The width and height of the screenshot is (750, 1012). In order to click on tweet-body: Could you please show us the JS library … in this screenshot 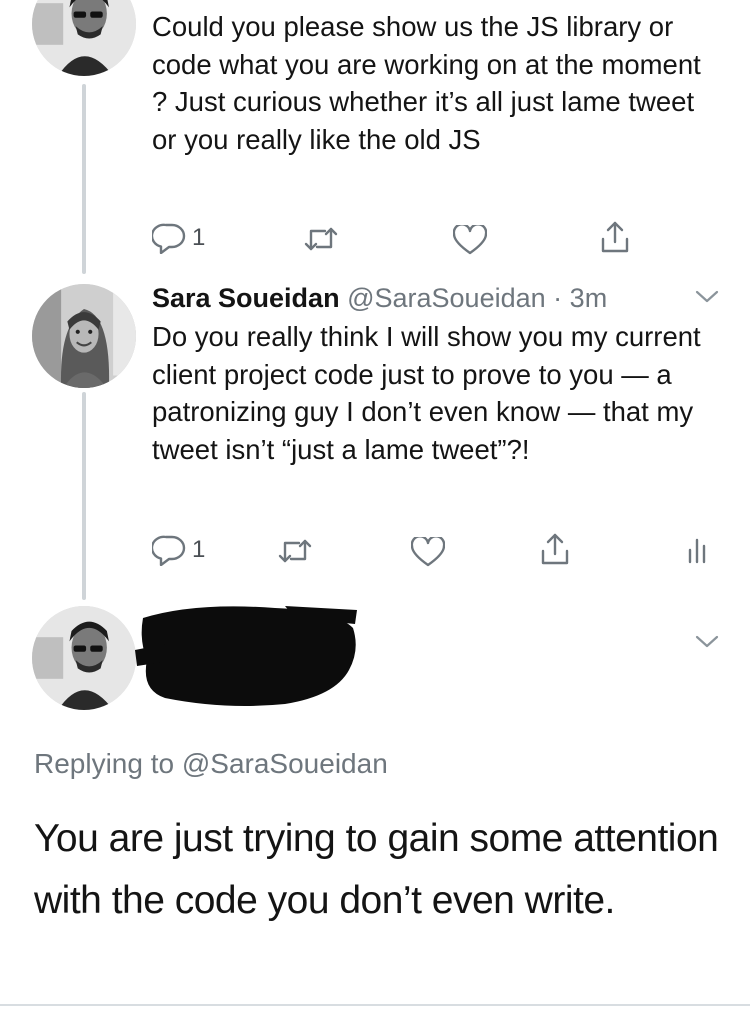, I will do `click(426, 83)`.